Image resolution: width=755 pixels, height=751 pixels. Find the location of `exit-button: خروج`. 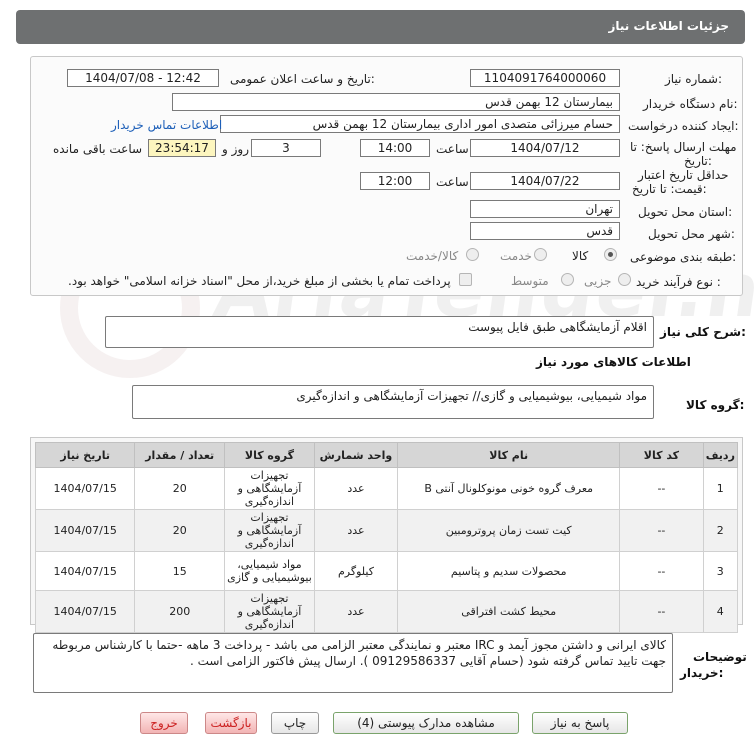

exit-button: خروج is located at coordinates (164, 723).